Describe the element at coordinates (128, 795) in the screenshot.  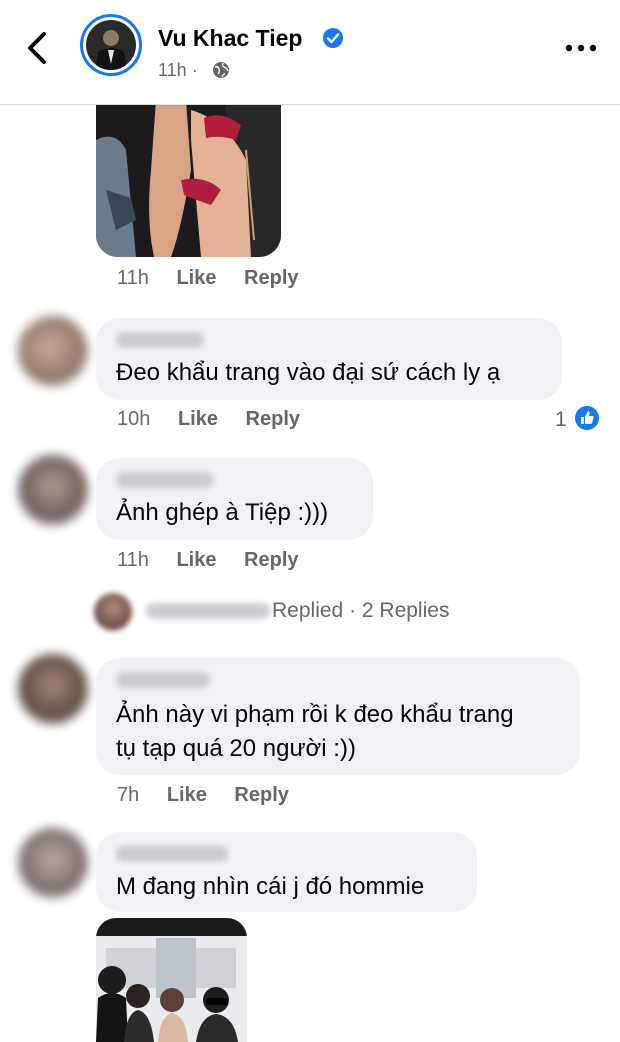
I see `comment-time: 7h` at that location.